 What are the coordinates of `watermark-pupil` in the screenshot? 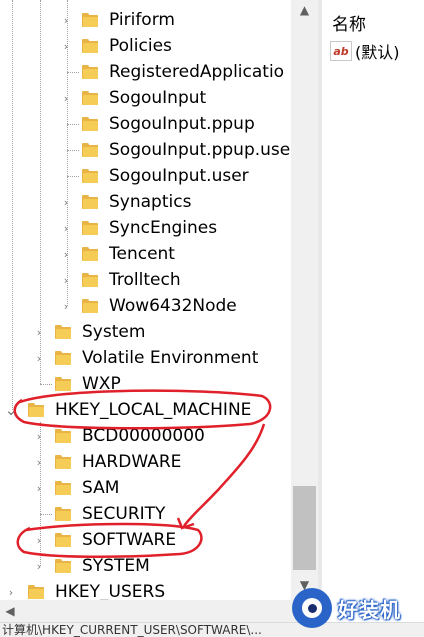 It's located at (312, 608).